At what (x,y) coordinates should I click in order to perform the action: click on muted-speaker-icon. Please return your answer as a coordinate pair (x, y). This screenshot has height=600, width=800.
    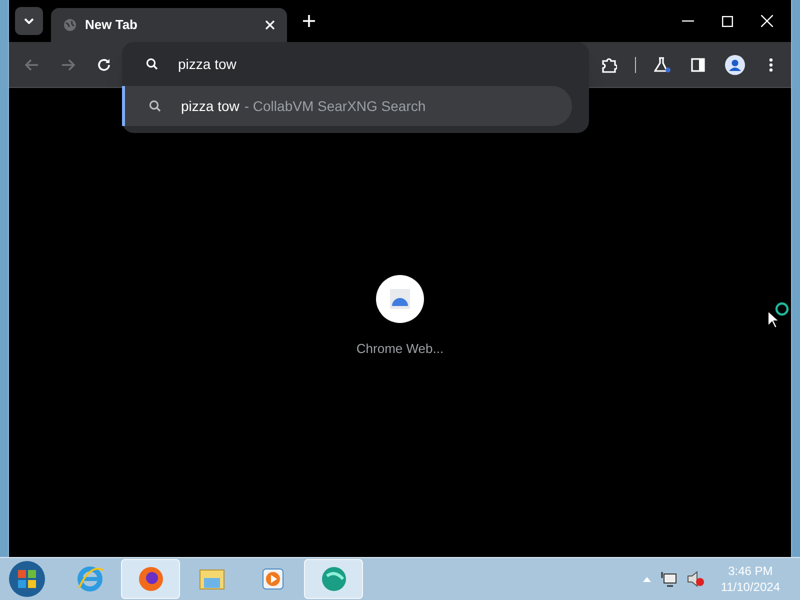
    Looking at the image, I should click on (695, 579).